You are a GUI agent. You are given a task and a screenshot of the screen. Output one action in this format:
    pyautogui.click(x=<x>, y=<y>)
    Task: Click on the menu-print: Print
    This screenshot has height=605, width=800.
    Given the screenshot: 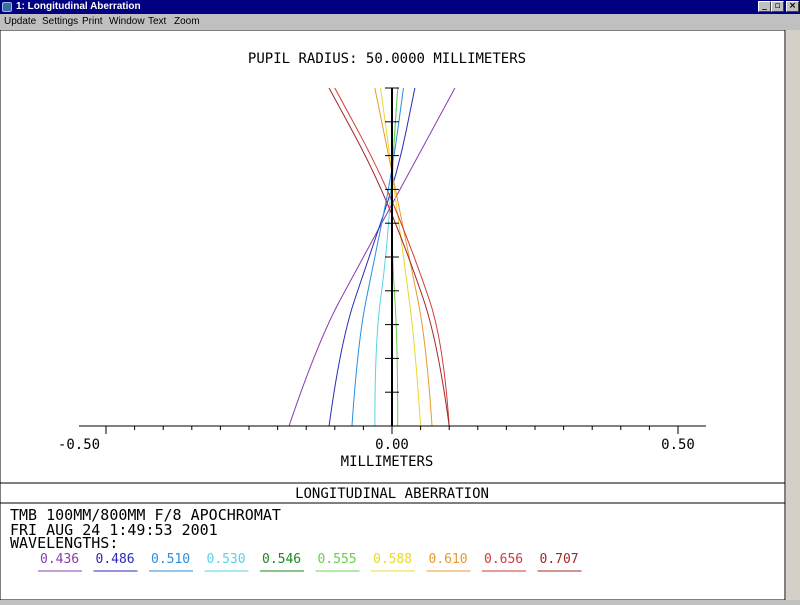 What is the action you would take?
    pyautogui.click(x=92, y=22)
    